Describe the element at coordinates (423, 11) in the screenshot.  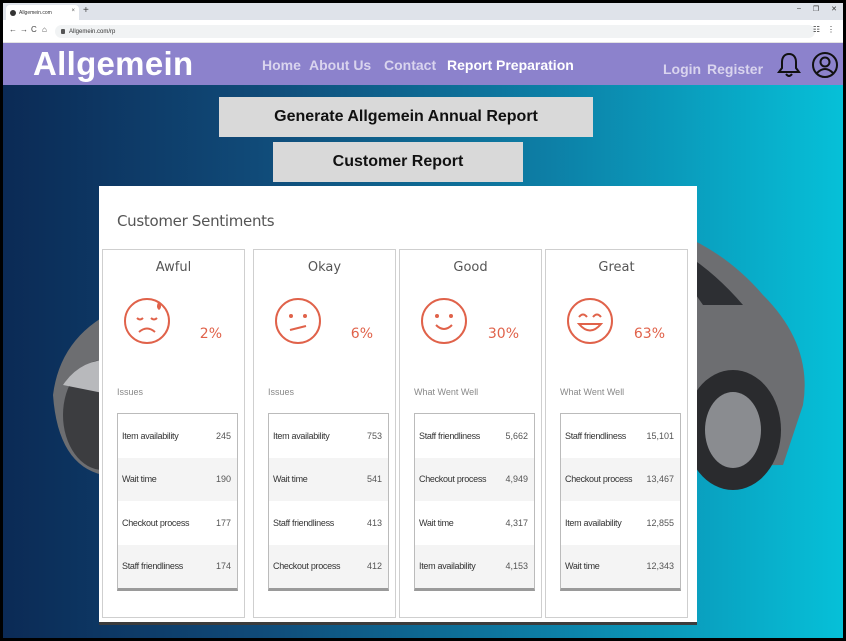
I see `tab-strip: Allgemein.com × + – ❐ ✕` at that location.